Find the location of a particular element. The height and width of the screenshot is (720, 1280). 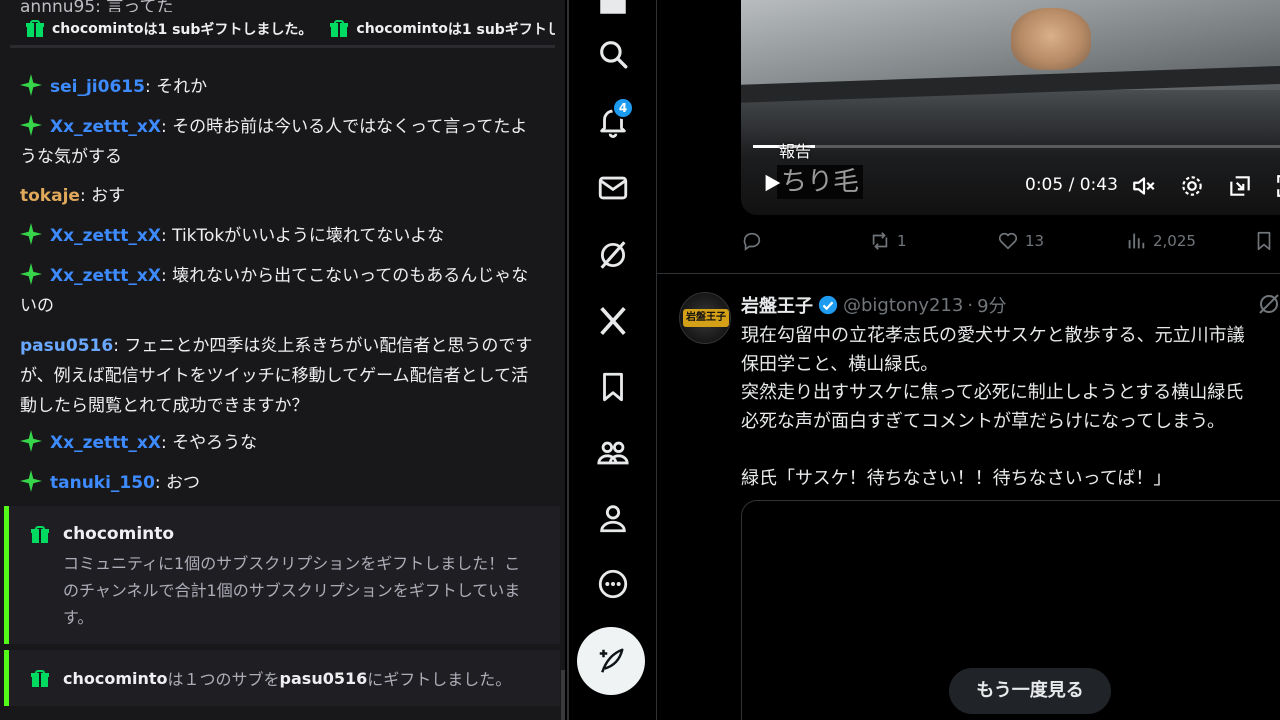

like-count: 13 is located at coordinates (1035, 241).